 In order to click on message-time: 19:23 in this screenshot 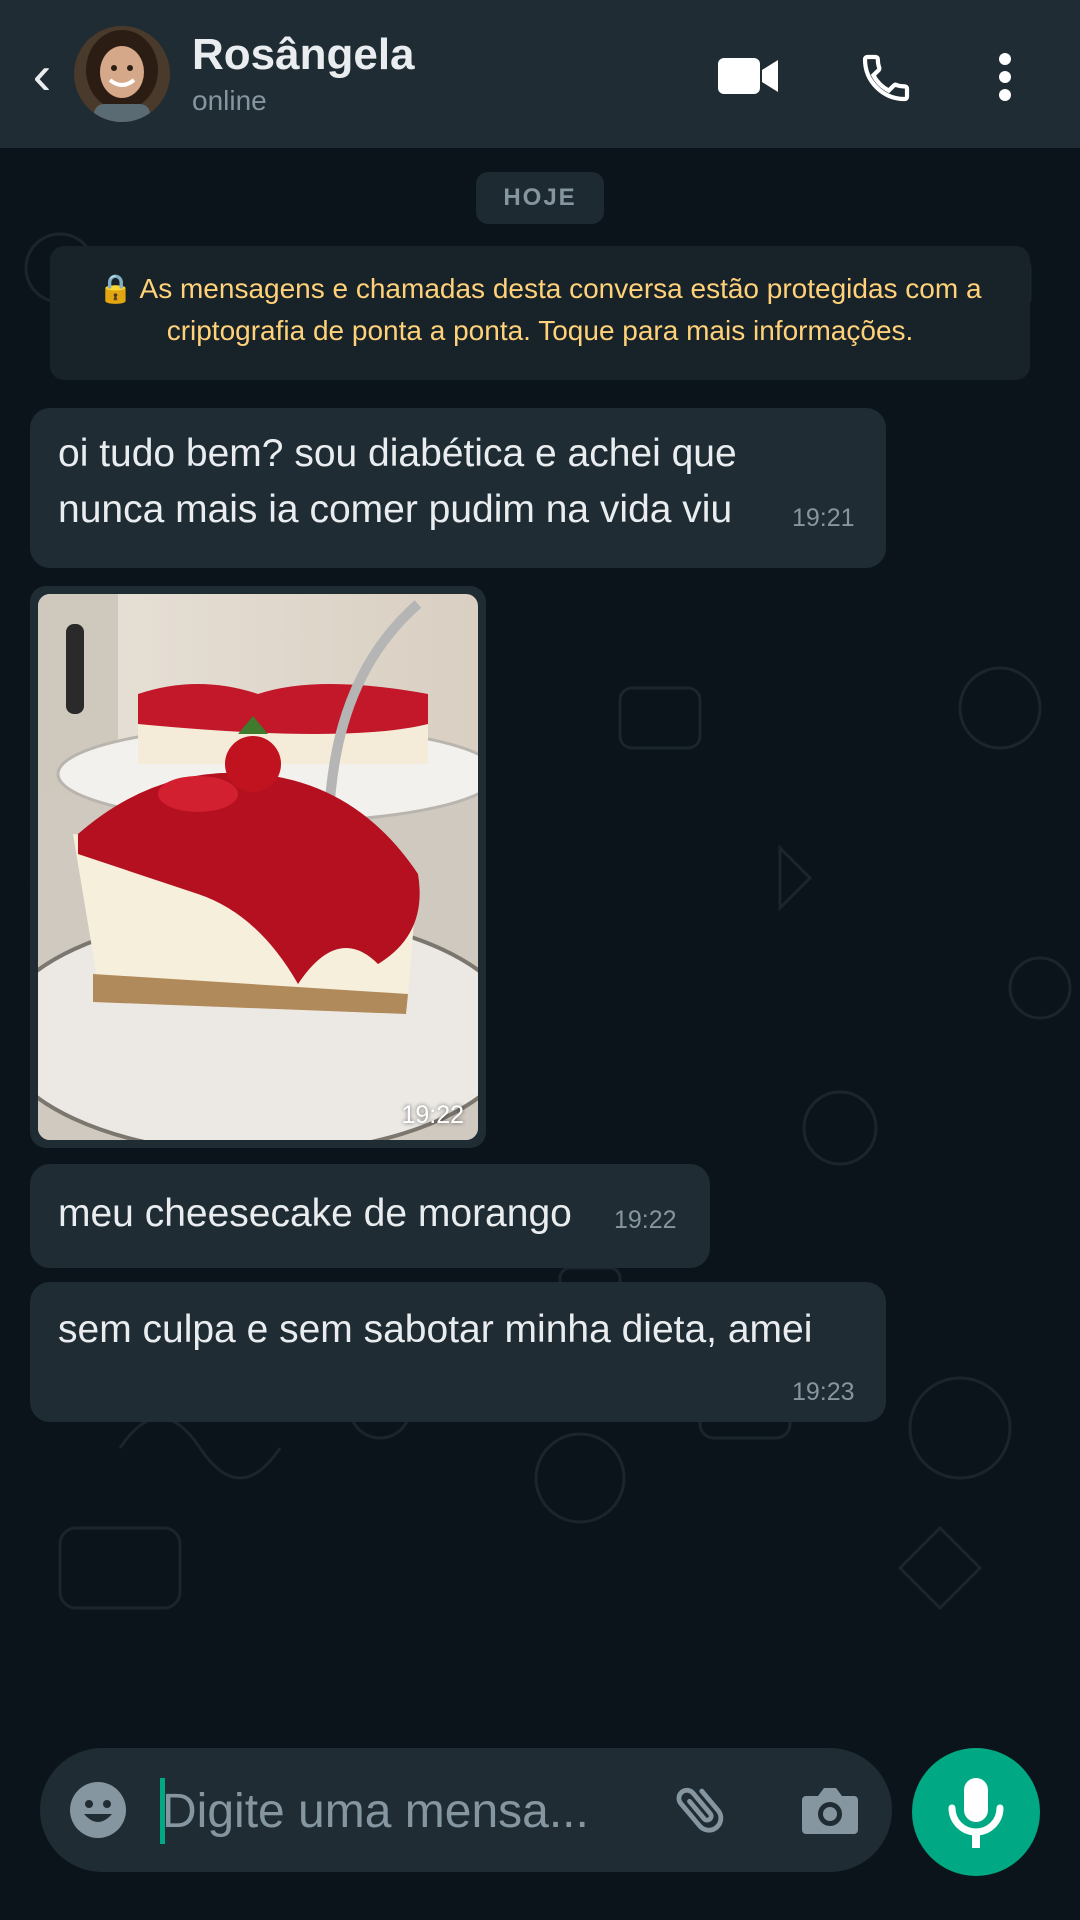, I will do `click(823, 1392)`.